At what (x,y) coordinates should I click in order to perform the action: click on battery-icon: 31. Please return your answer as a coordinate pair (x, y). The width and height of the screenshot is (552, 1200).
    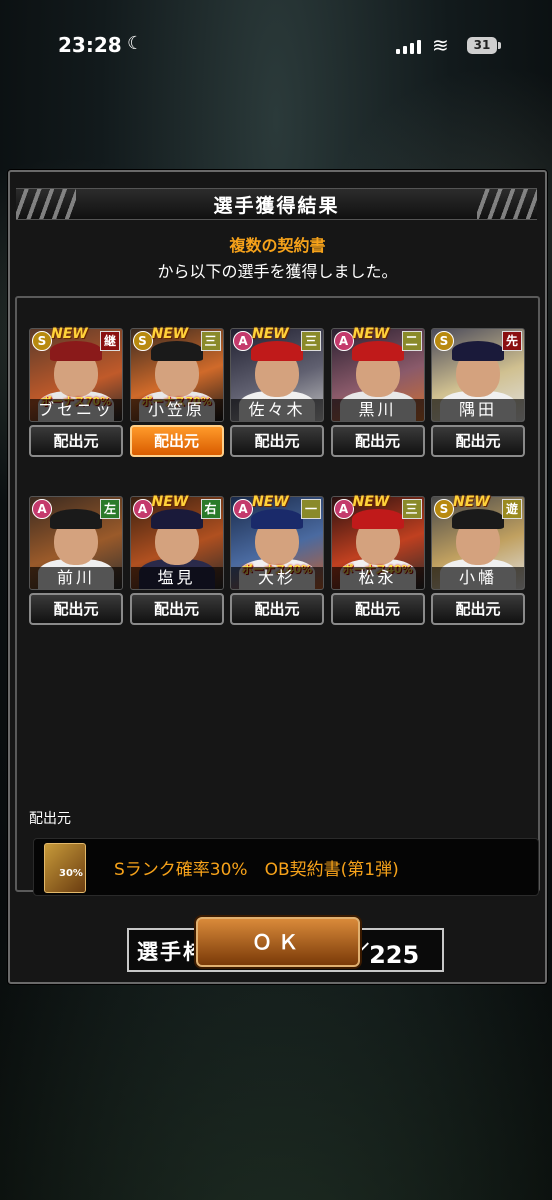
    Looking at the image, I should click on (484, 45).